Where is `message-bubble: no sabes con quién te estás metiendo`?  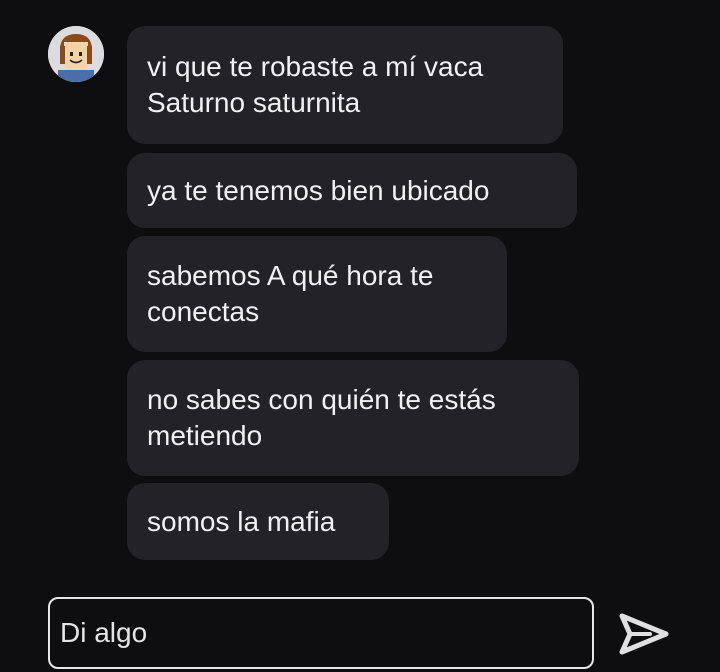 message-bubble: no sabes con quién te estás metiendo is located at coordinates (353, 418).